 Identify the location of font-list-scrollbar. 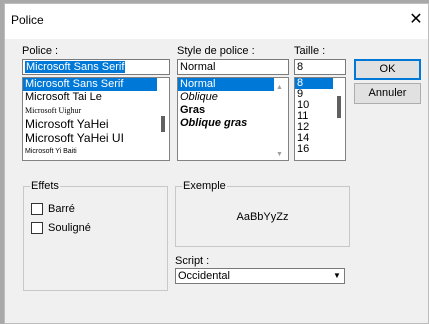
(163, 119).